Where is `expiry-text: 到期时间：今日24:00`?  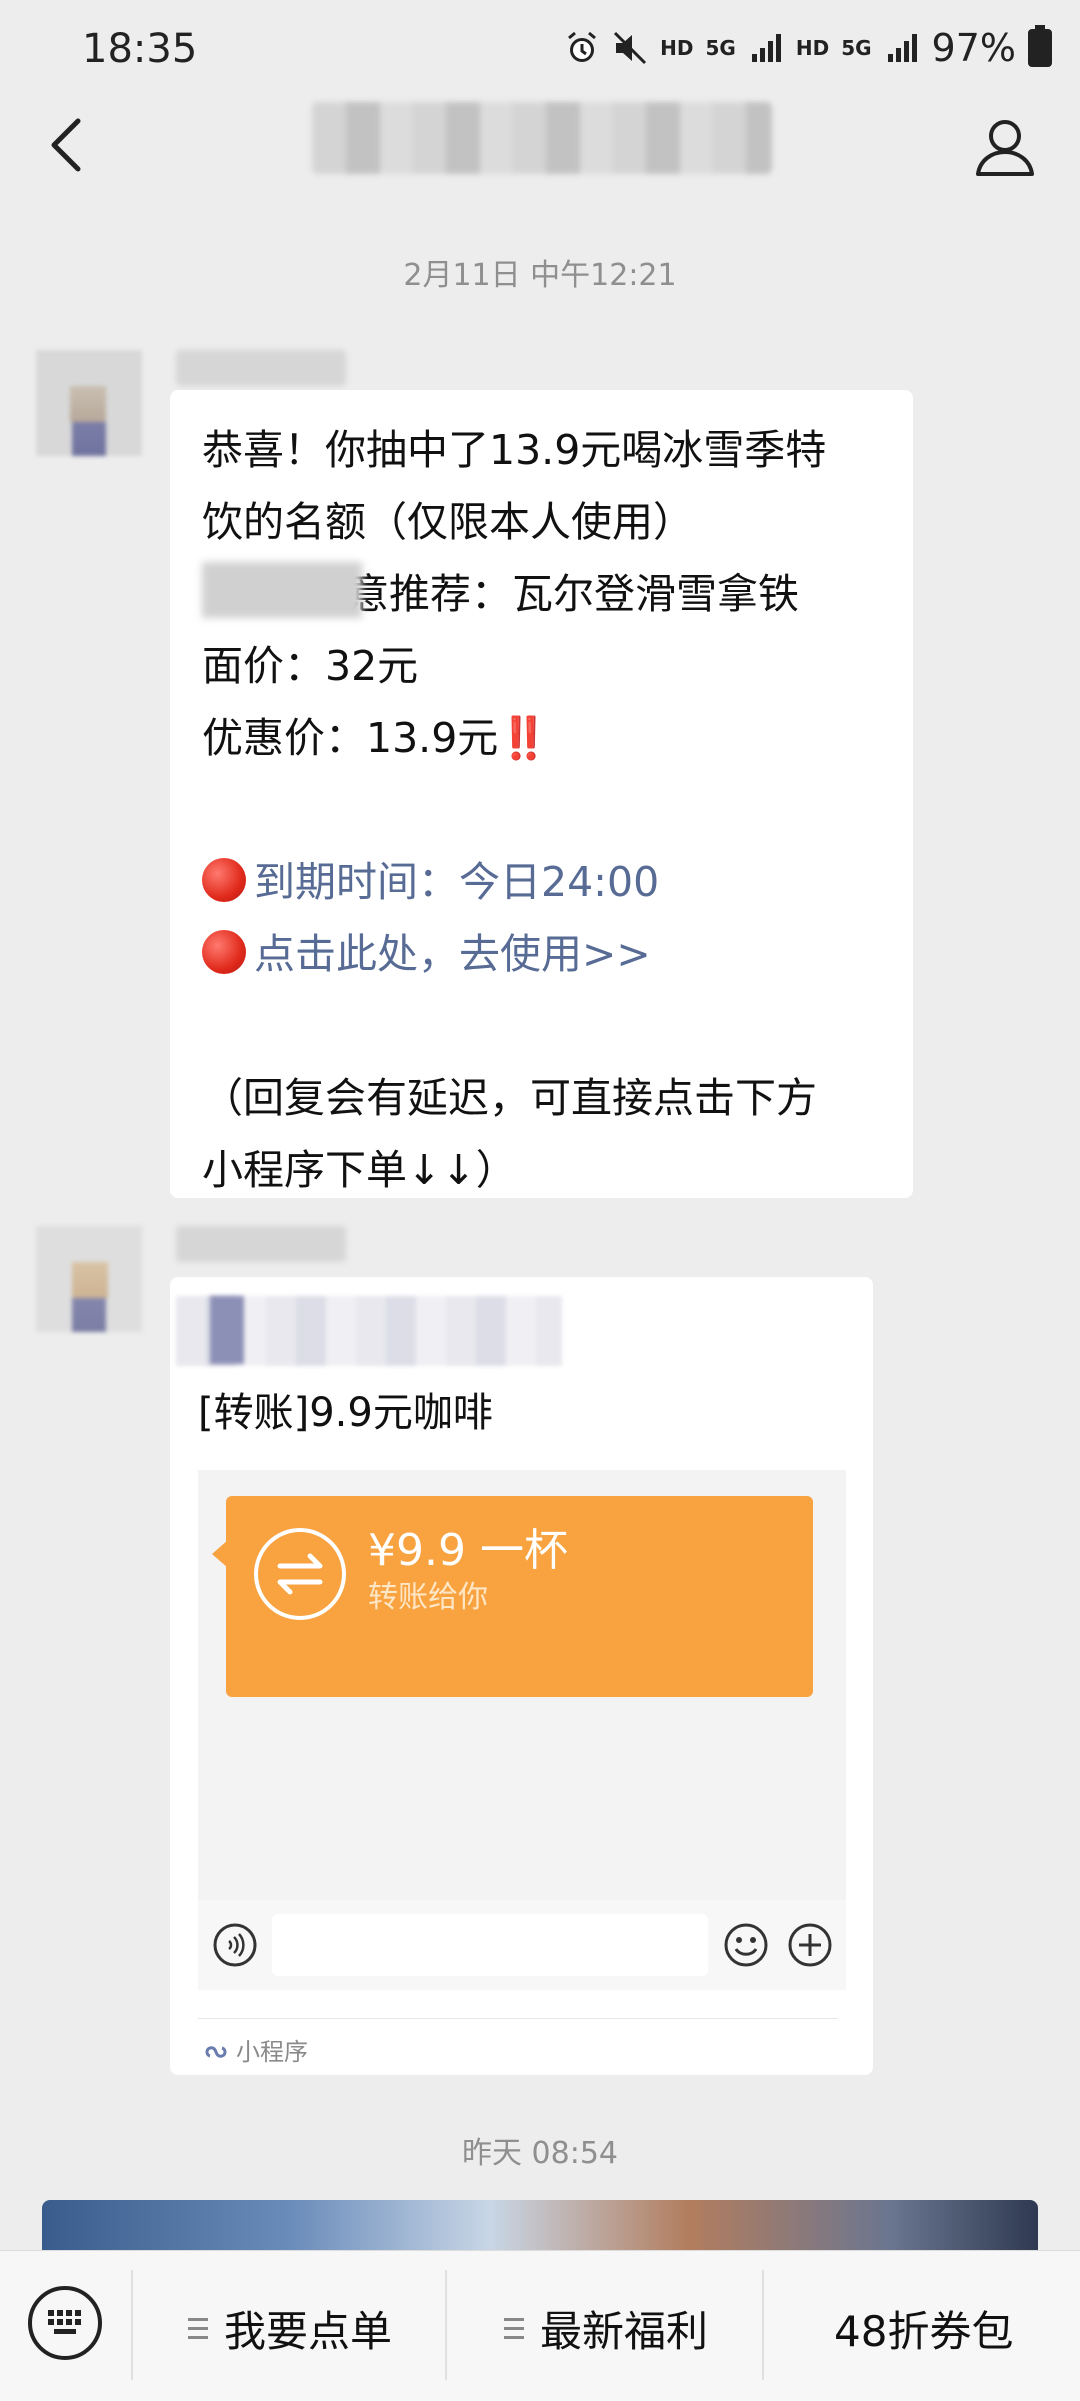
expiry-text: 到期时间：今日24:00 is located at coordinates (457, 882).